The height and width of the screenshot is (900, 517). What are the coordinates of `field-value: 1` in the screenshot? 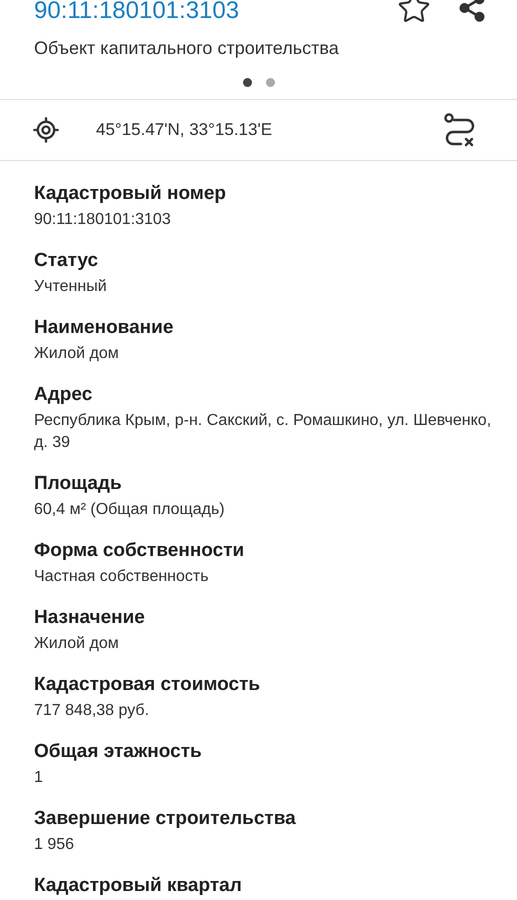 It's located at (39, 778).